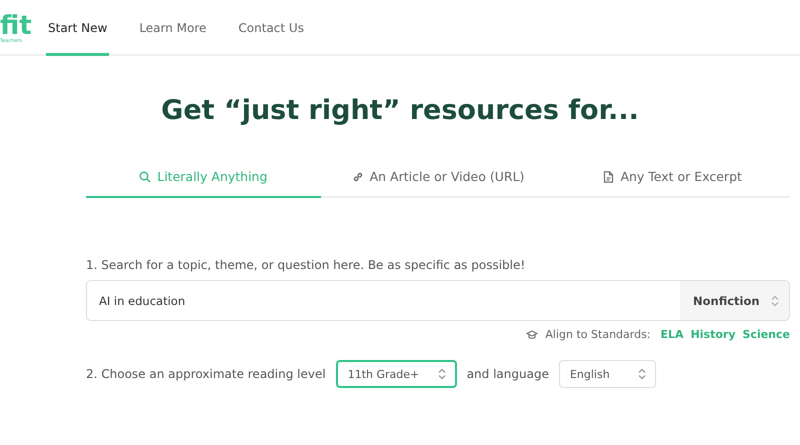 The height and width of the screenshot is (445, 800). What do you see at coordinates (358, 176) in the screenshot?
I see `link-icon` at bounding box center [358, 176].